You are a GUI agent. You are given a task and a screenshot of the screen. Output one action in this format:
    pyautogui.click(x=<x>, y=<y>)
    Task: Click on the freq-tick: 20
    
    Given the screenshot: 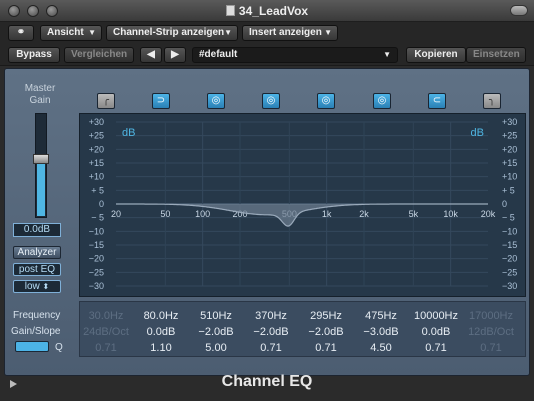 What is the action you would take?
    pyautogui.click(x=116, y=214)
    